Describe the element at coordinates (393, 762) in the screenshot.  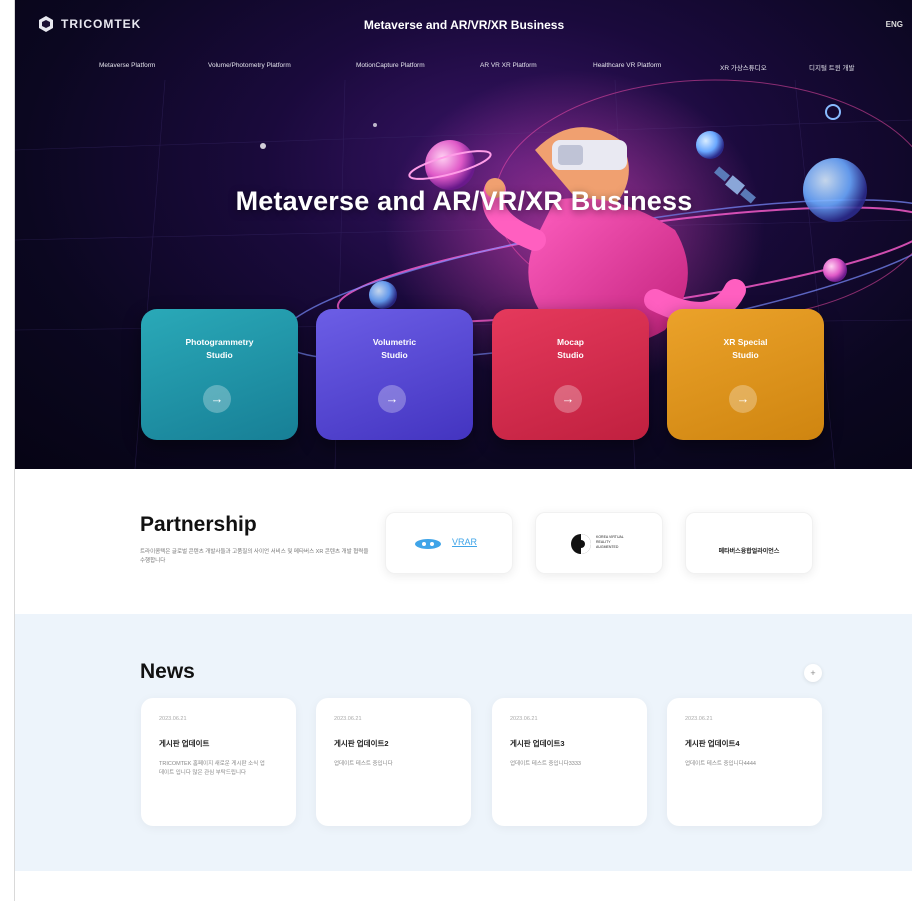
I see `news-card: 2023.06.21 게시판 업데이트2 업데이트 테스트 중입니다` at that location.